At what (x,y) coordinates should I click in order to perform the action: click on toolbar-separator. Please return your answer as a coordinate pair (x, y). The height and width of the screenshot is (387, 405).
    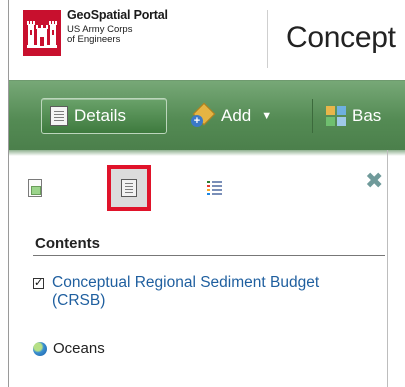
    Looking at the image, I should click on (312, 116).